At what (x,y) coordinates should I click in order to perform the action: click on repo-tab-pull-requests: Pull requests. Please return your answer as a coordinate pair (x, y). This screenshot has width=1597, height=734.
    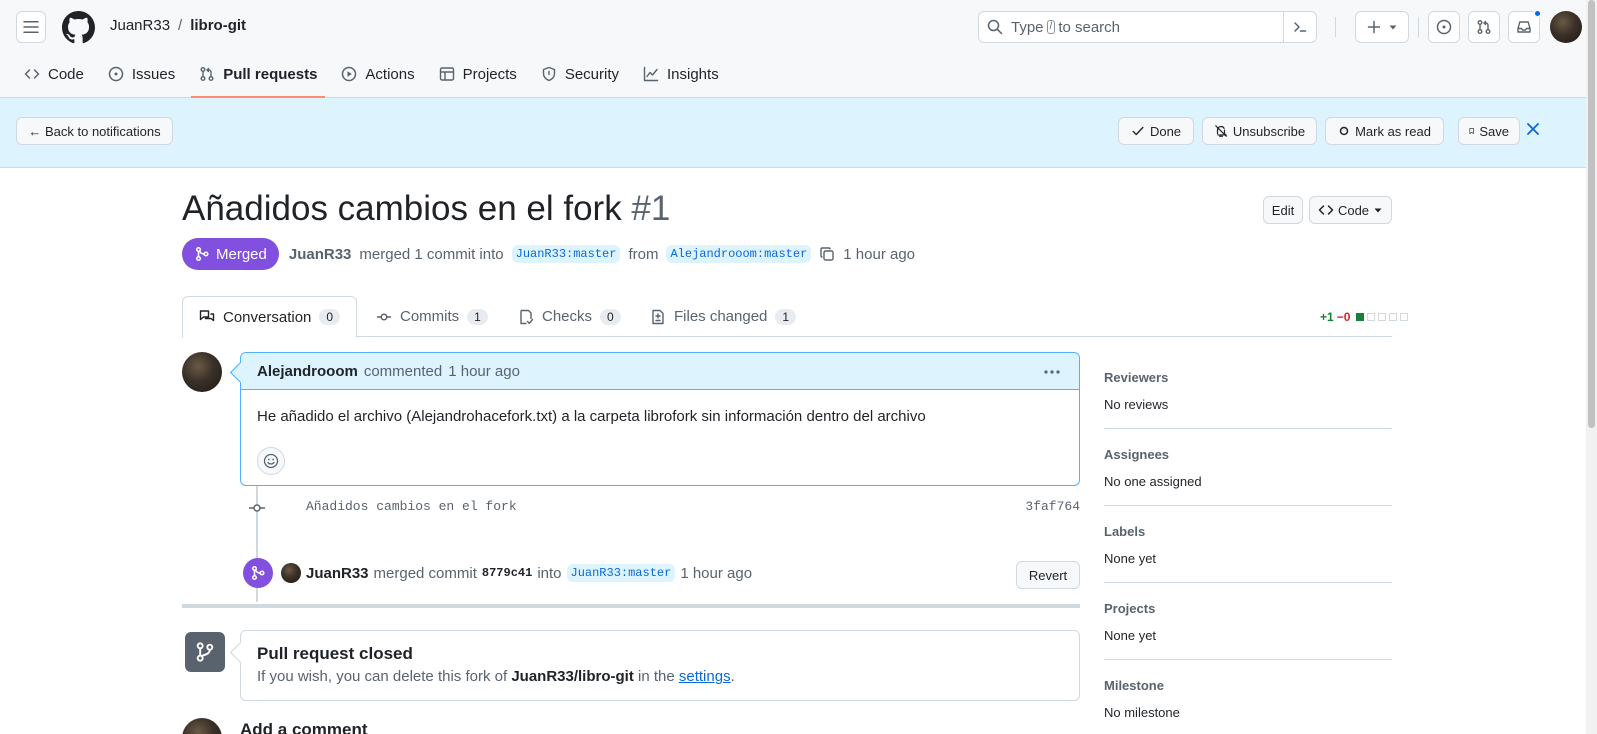
    Looking at the image, I should click on (258, 78).